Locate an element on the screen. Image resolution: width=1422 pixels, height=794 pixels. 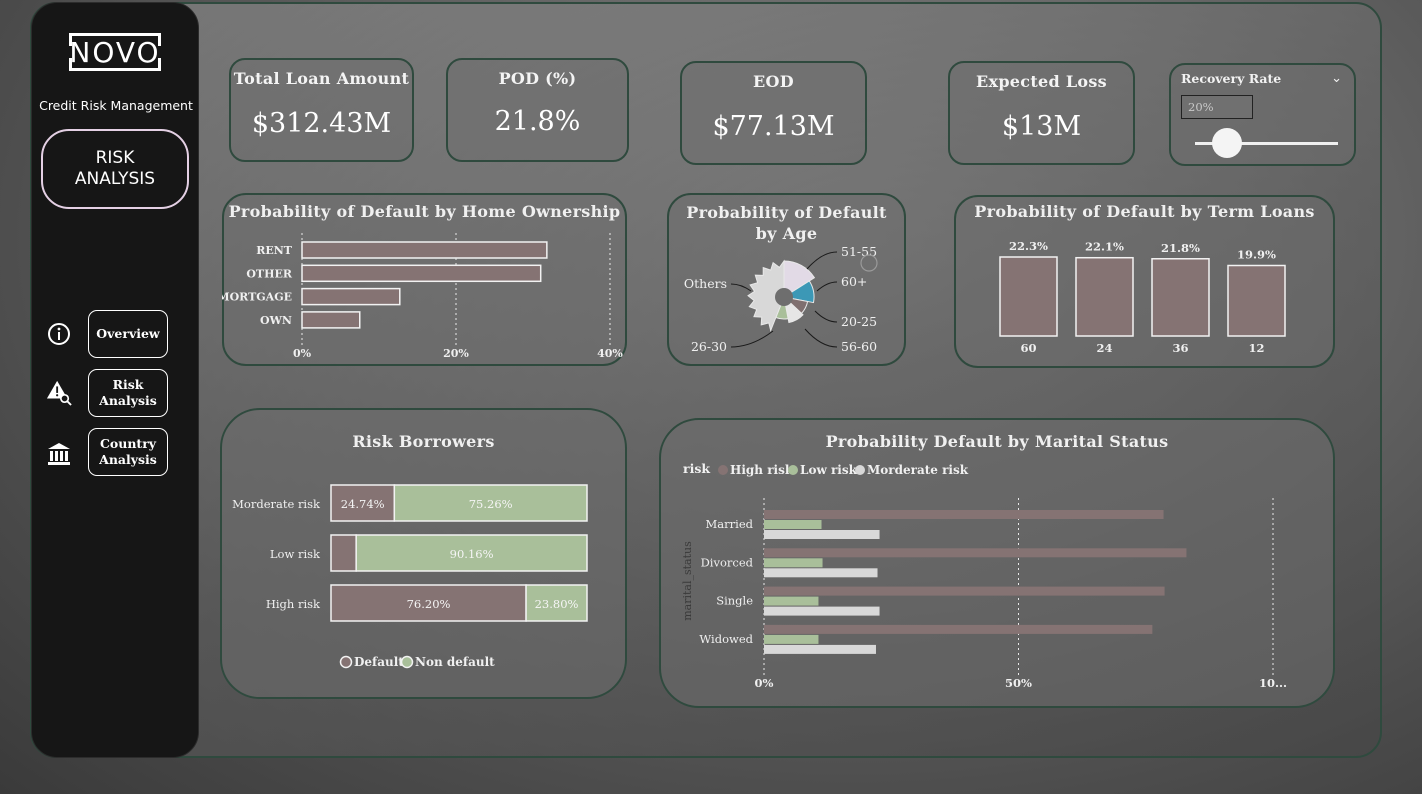
category-label: 12 is located at coordinates (1256, 348).